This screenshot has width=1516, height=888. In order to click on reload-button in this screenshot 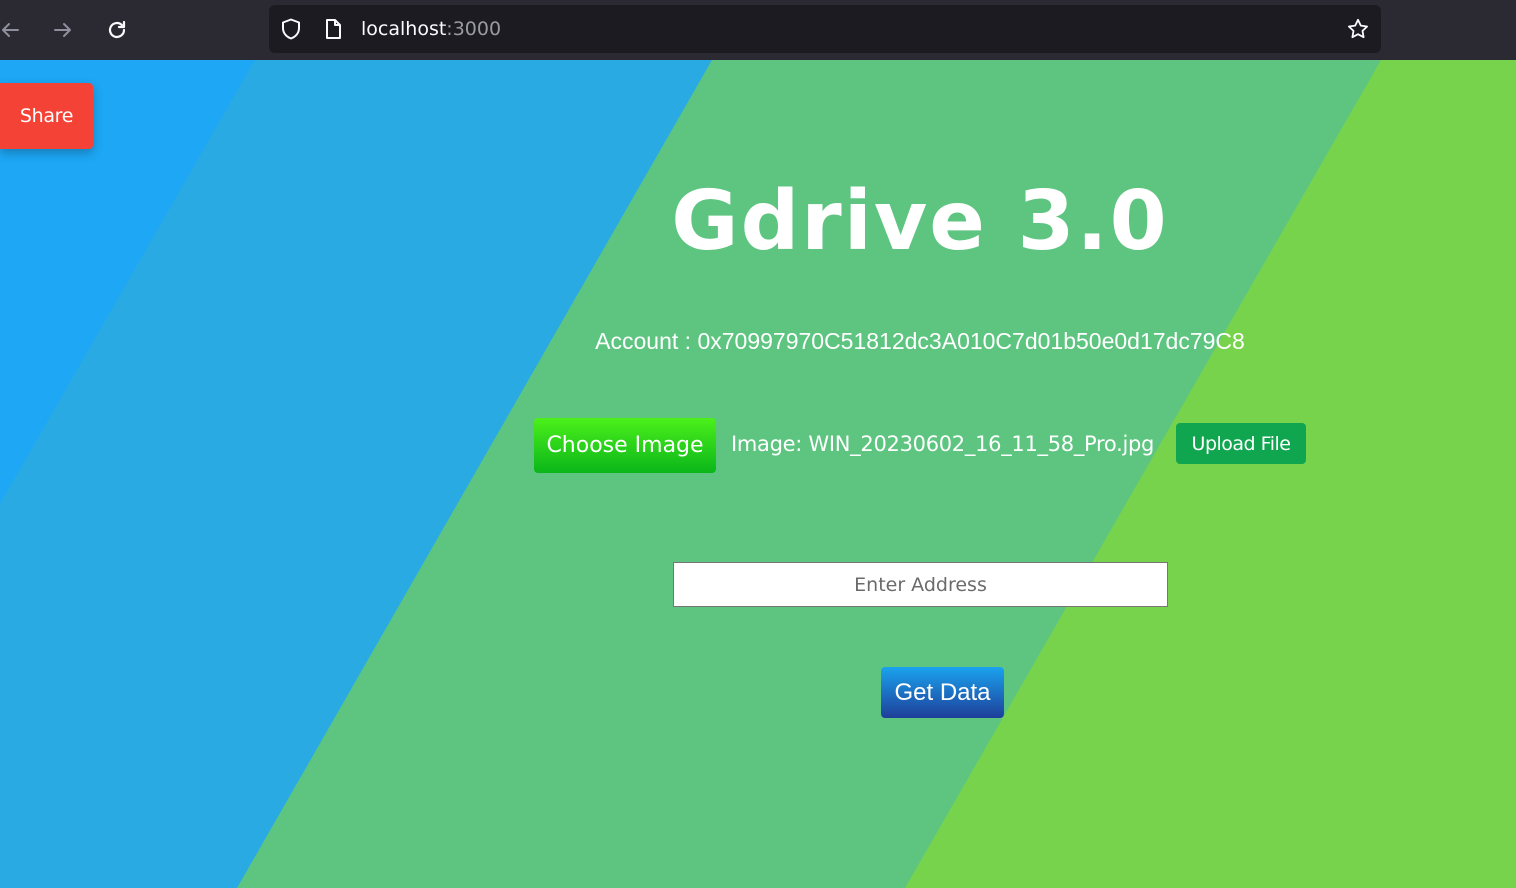, I will do `click(117, 30)`.